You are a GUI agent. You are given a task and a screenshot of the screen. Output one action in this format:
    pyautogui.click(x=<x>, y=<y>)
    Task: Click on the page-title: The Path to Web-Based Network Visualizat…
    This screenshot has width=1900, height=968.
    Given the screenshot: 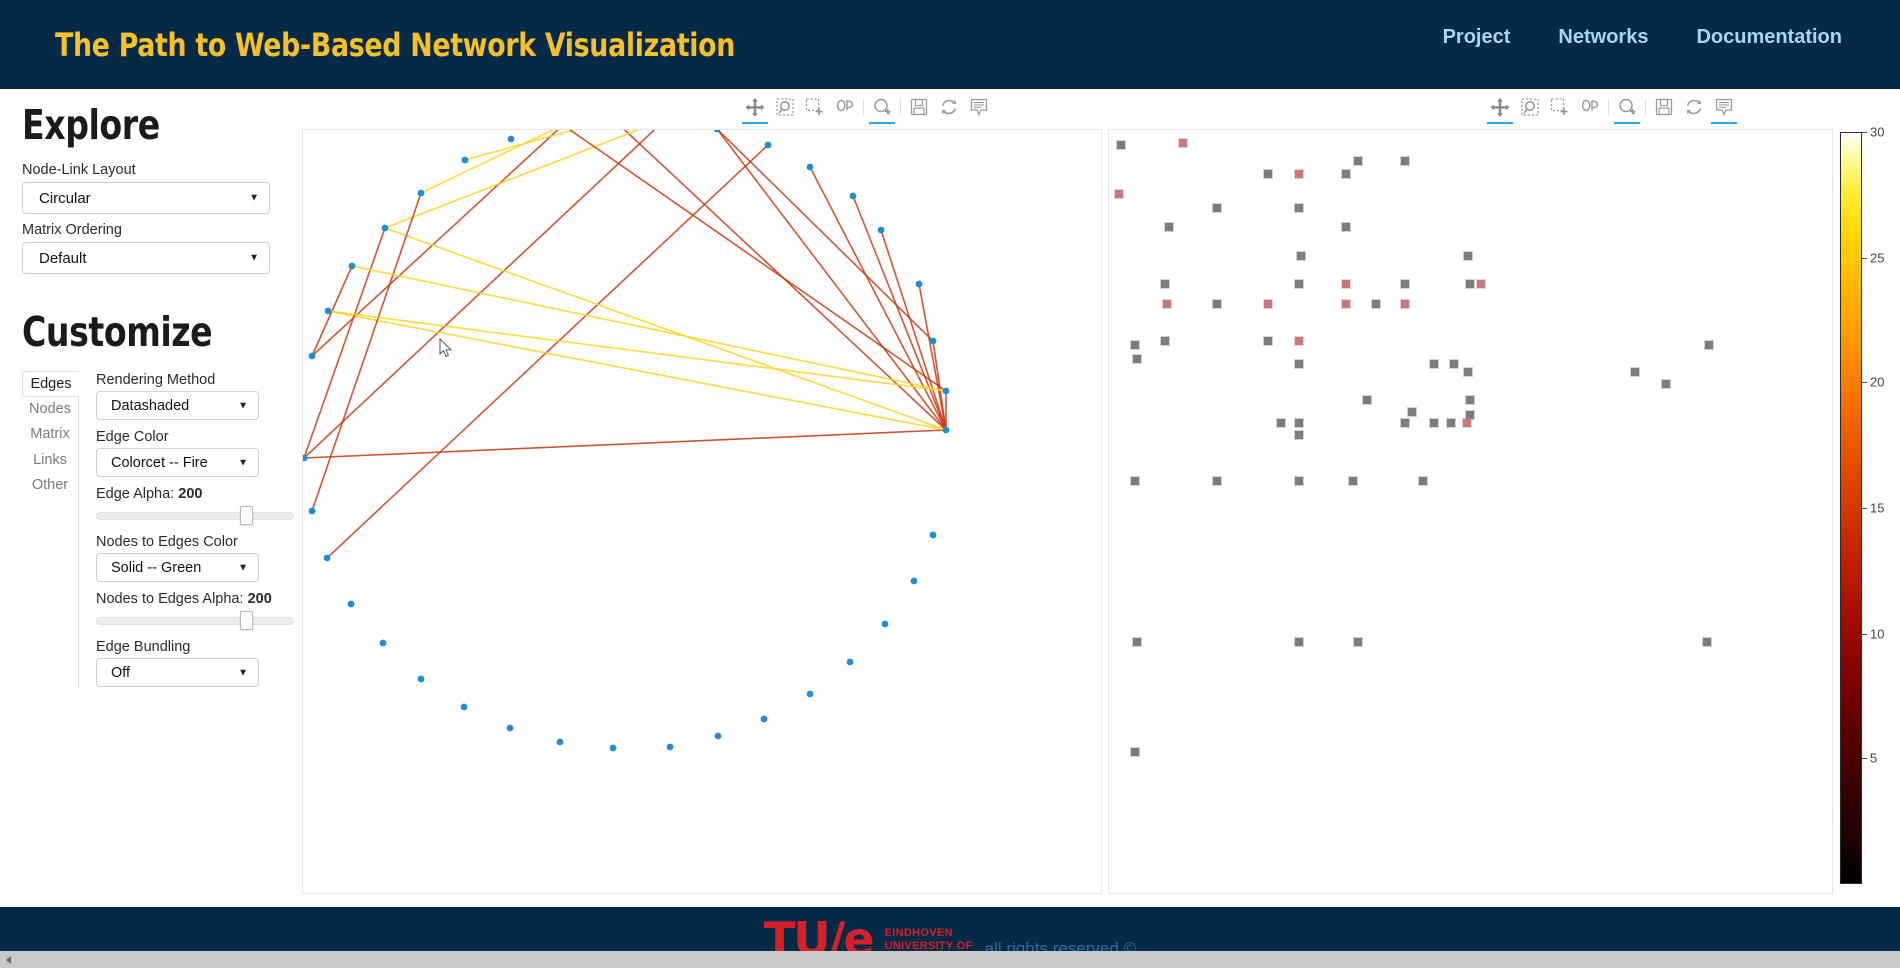 What is the action you would take?
    pyautogui.click(x=395, y=44)
    